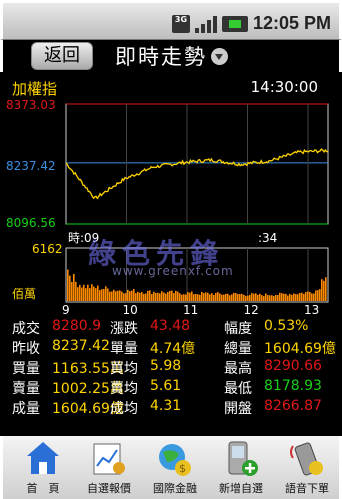 The image size is (342, 499). Describe the element at coordinates (31, 223) in the screenshot. I see `y-tick-low: 8096.56` at that location.